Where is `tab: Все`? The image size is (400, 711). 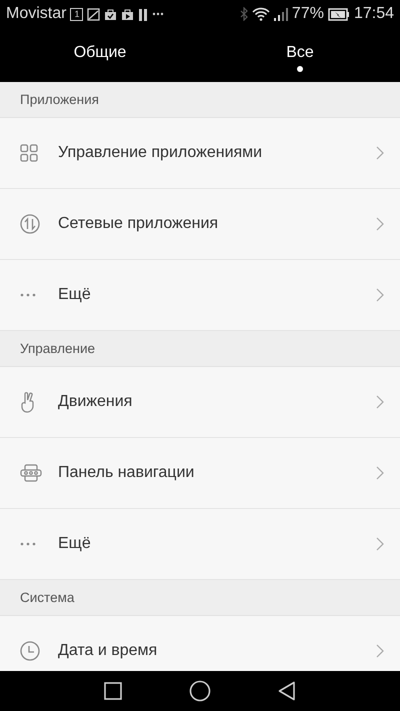 tab: Все is located at coordinates (300, 55).